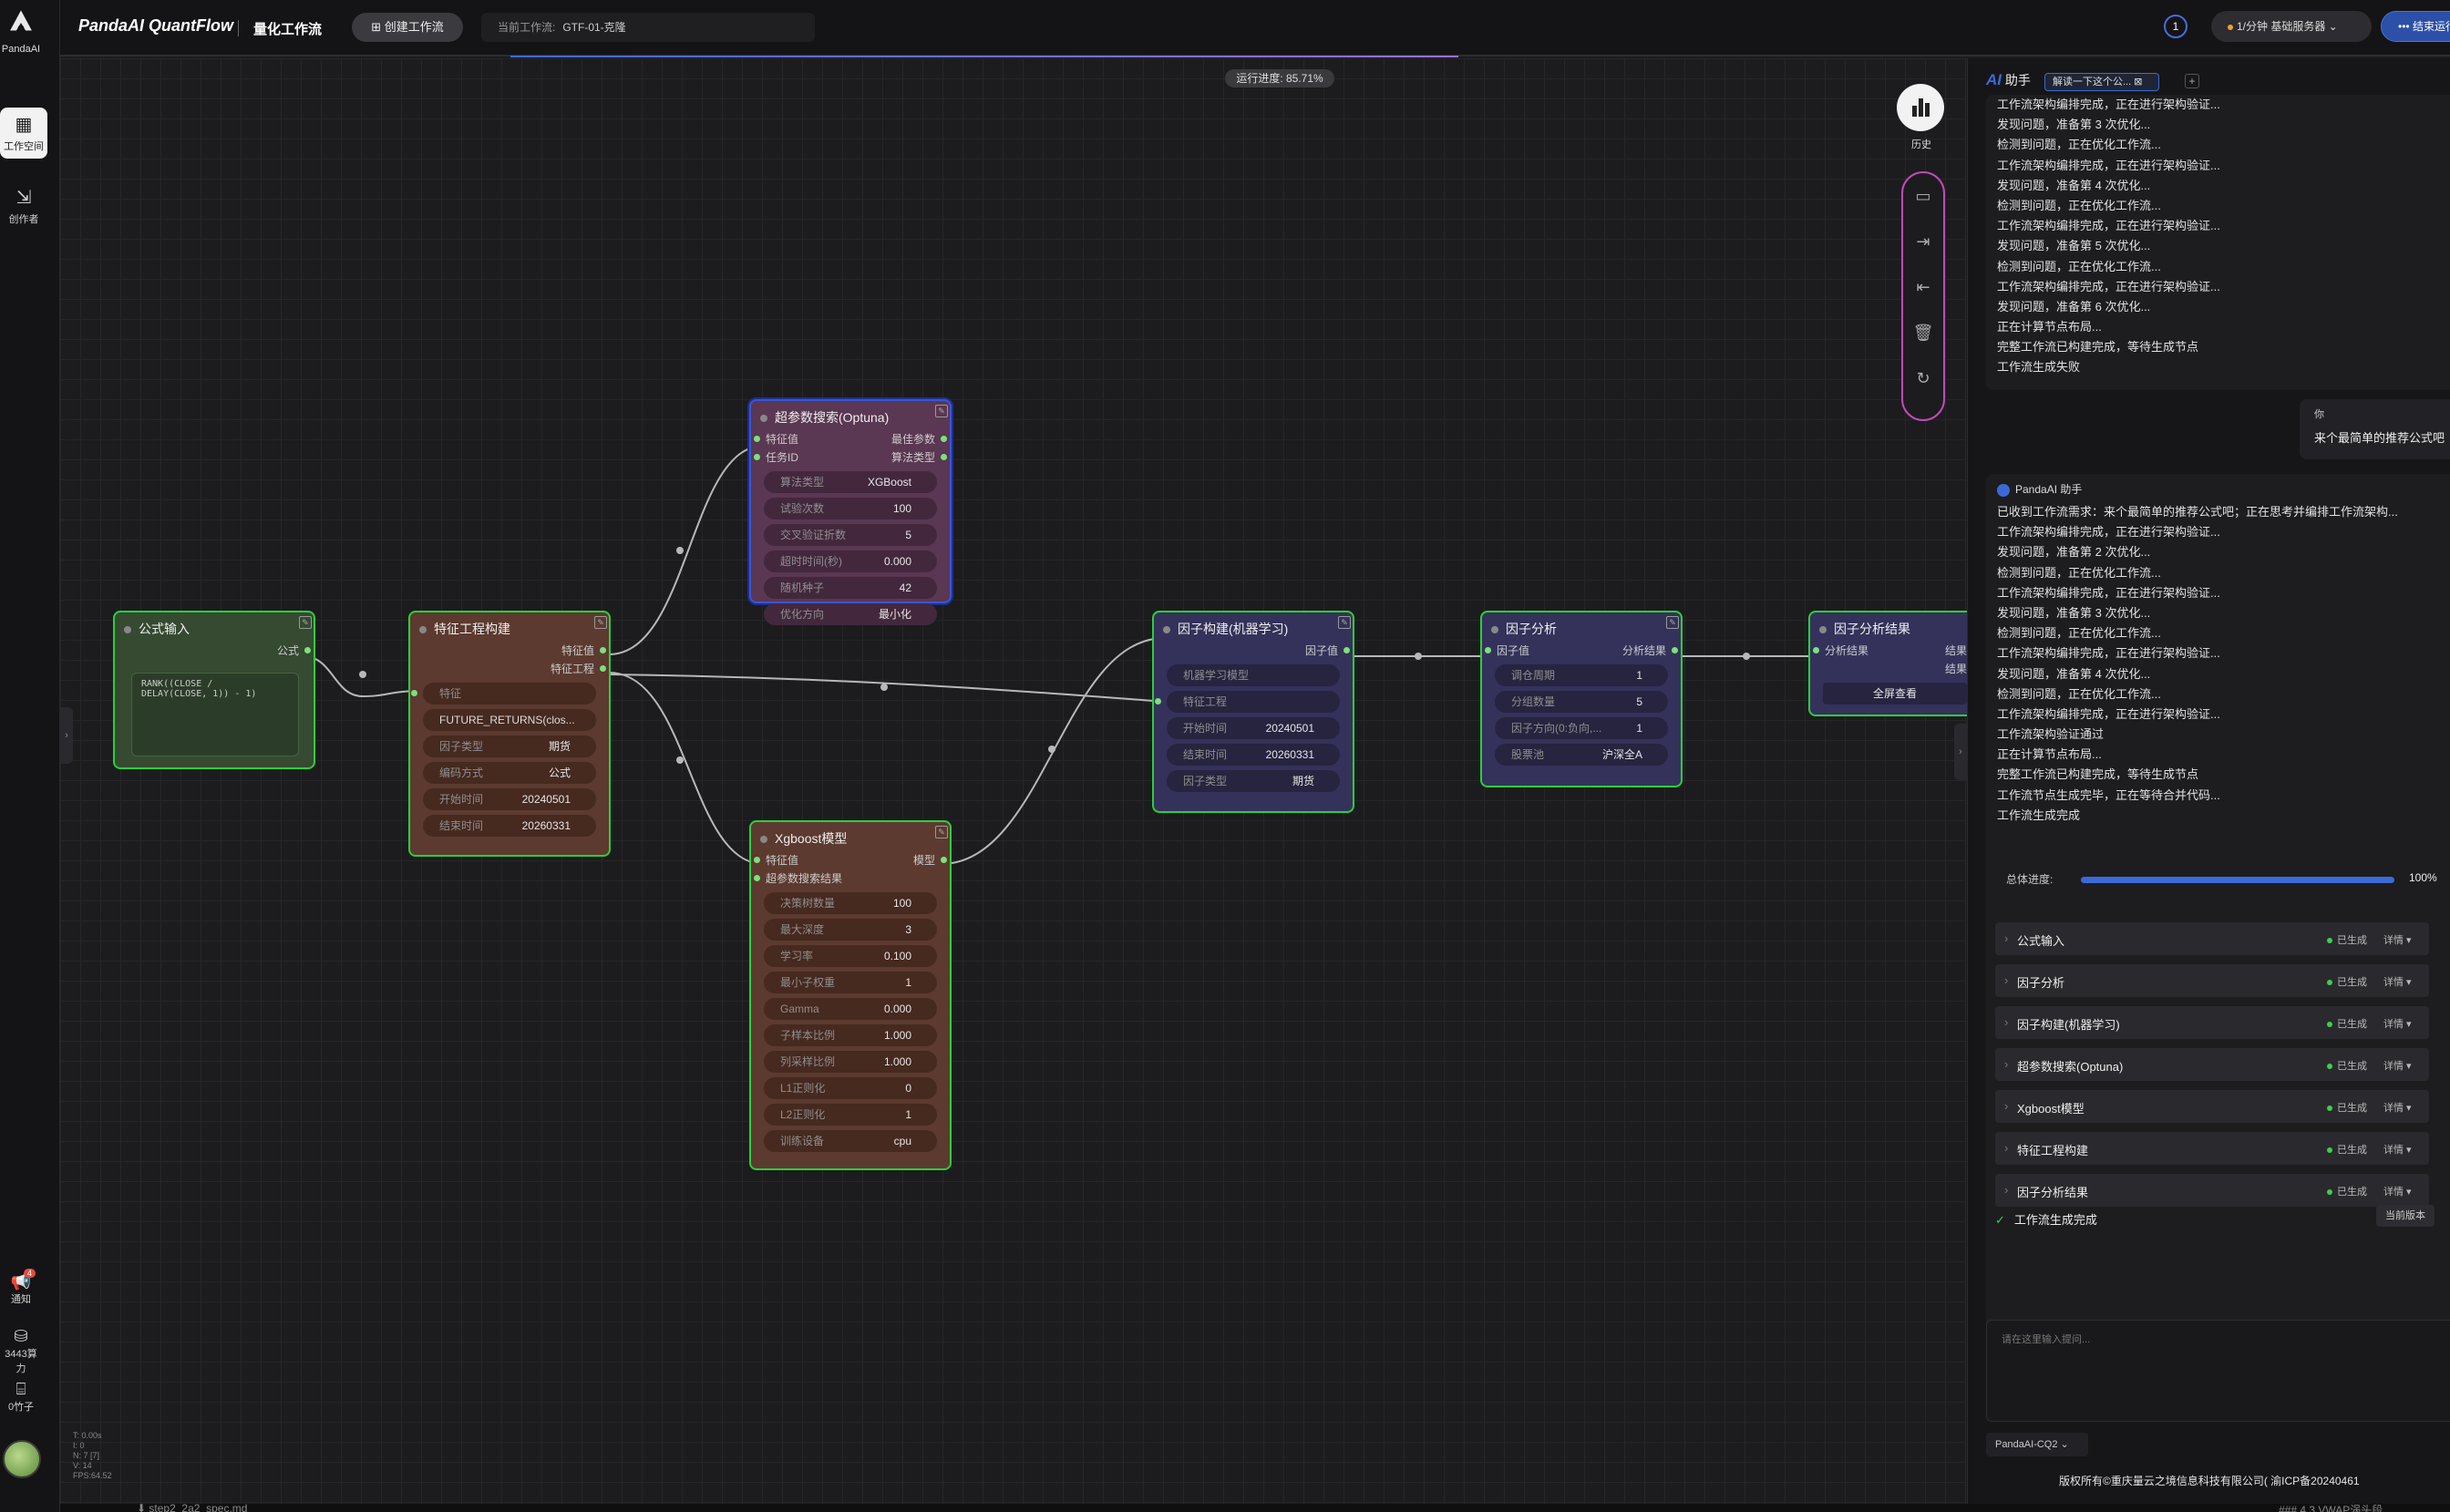 This screenshot has height=1512, width=2450. I want to click on node-field: 优化方向 最小化, so click(850, 614).